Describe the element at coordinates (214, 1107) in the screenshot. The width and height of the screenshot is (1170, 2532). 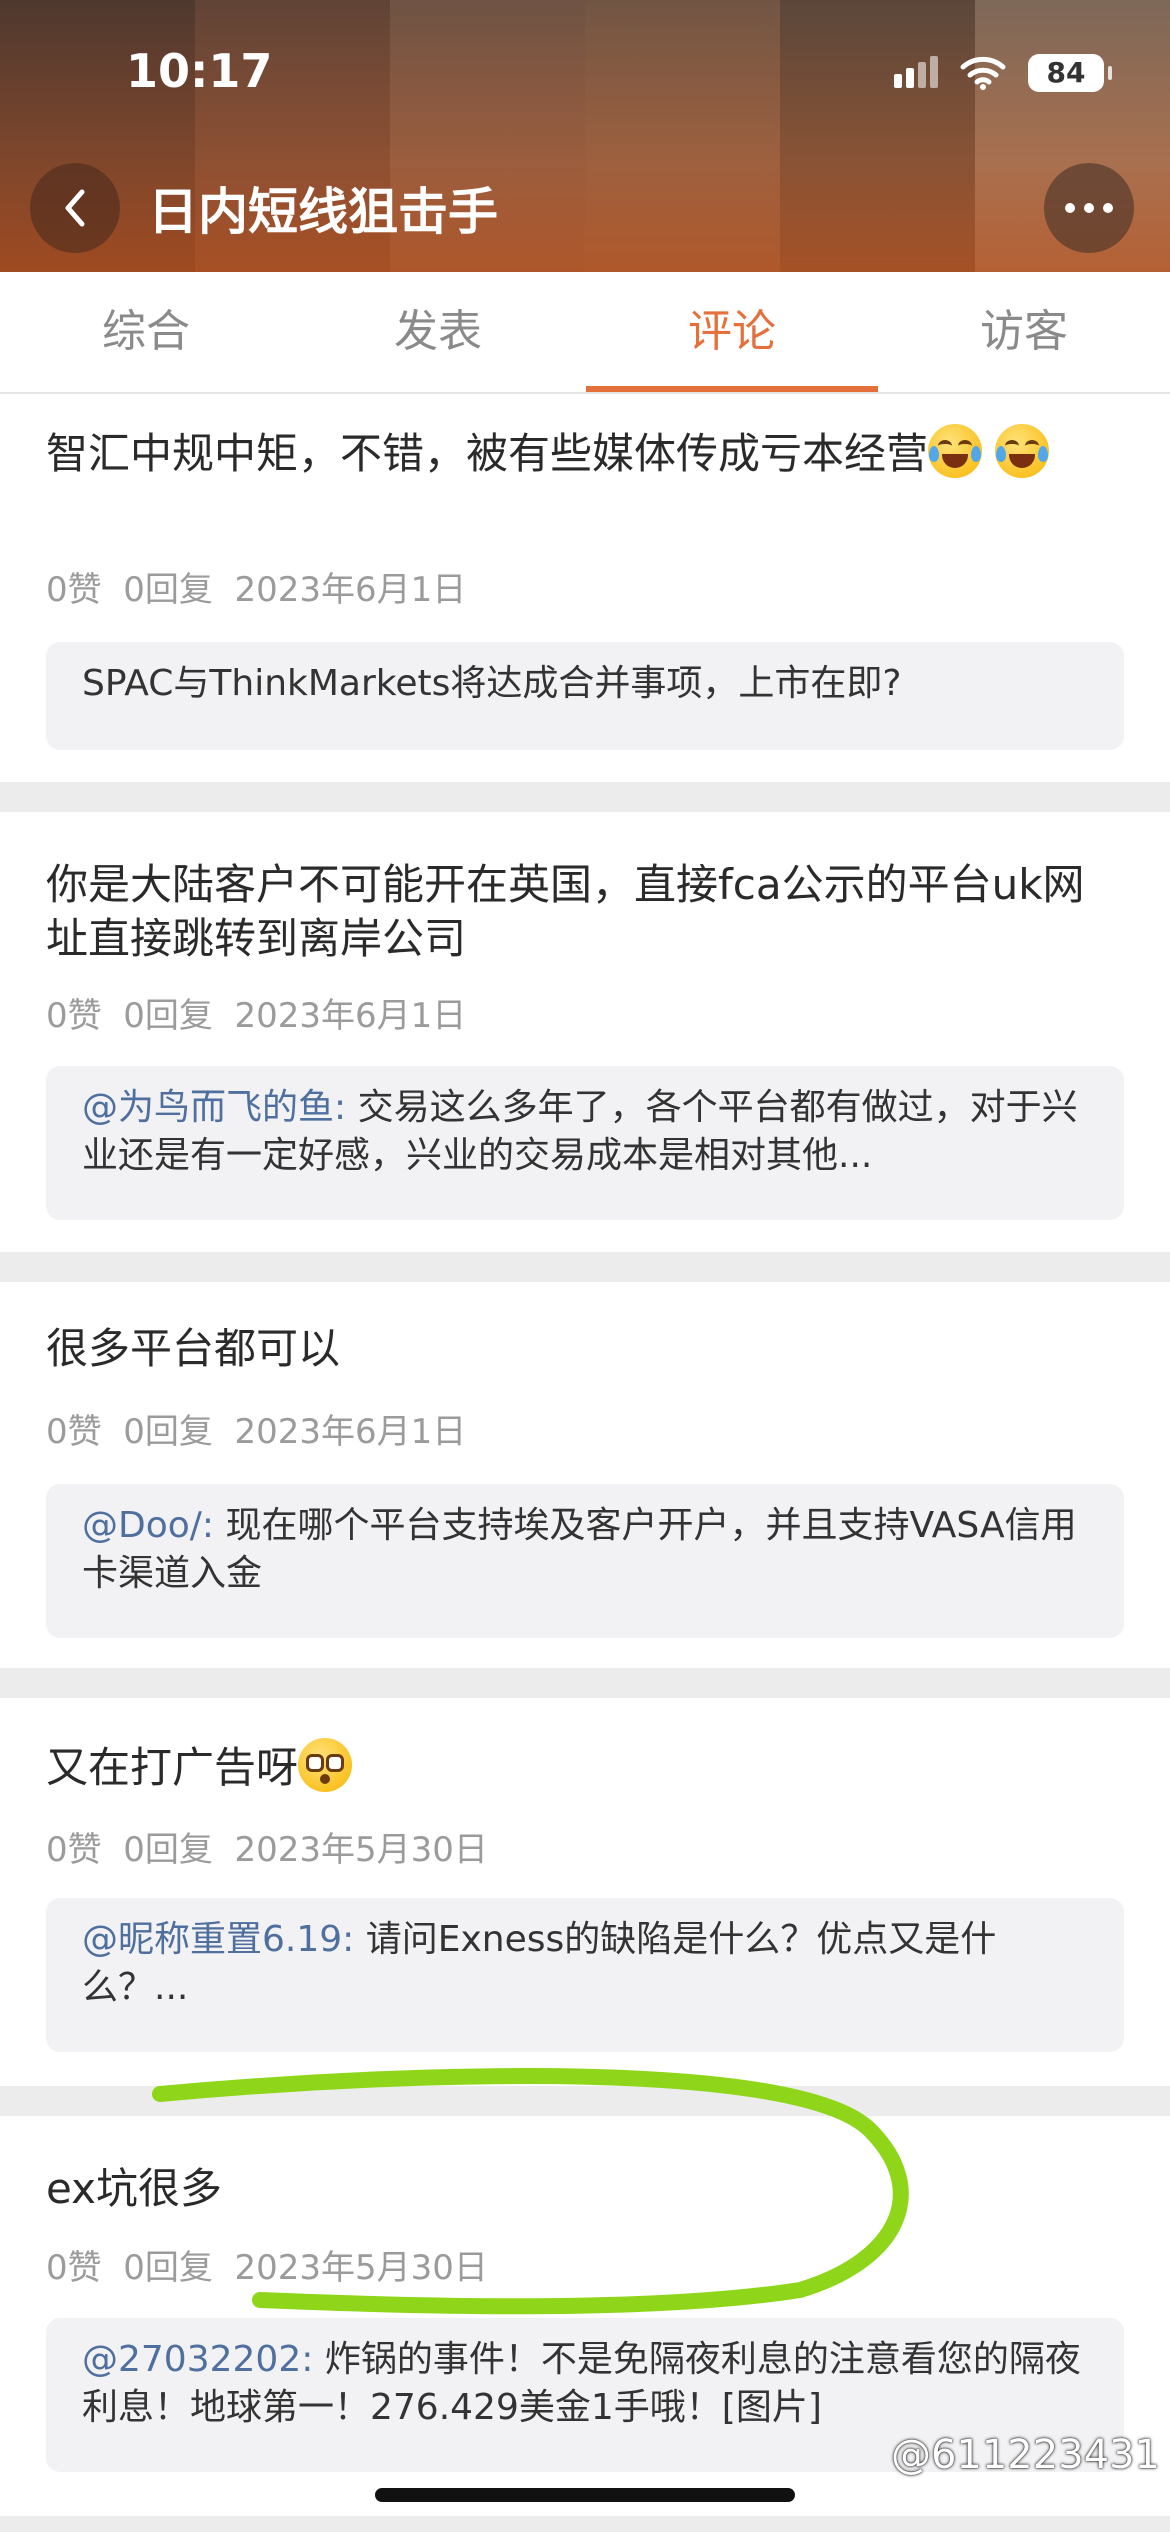
I see `quote-mention: @为鸟而飞的鱼:` at that location.